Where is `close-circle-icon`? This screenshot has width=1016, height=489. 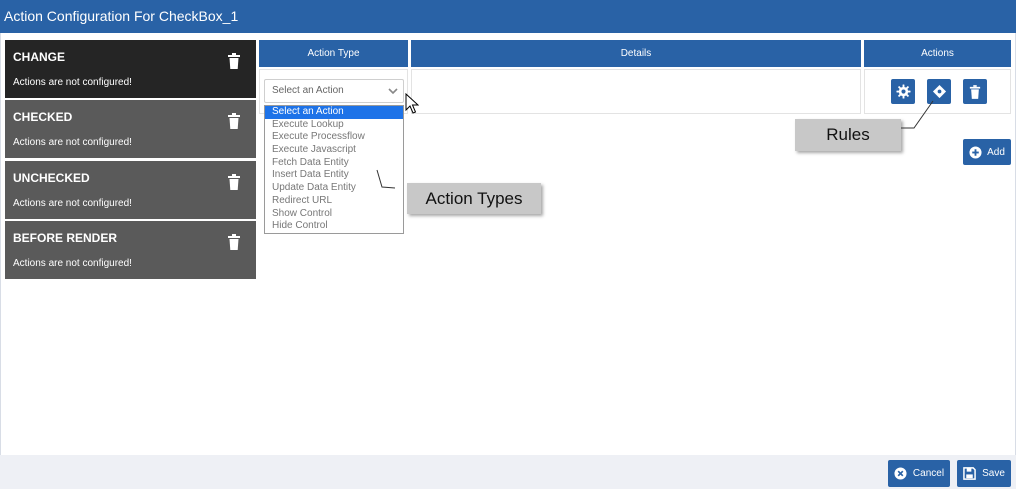 close-circle-icon is located at coordinates (900, 473).